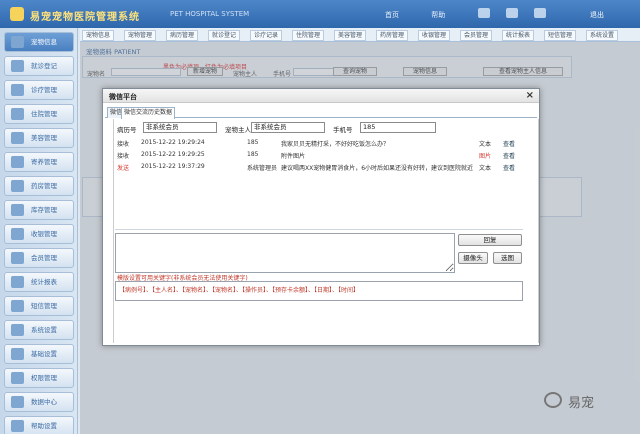  Describe the element at coordinates (518, 35) in the screenshot. I see `tab-item: 统计报表` at that location.